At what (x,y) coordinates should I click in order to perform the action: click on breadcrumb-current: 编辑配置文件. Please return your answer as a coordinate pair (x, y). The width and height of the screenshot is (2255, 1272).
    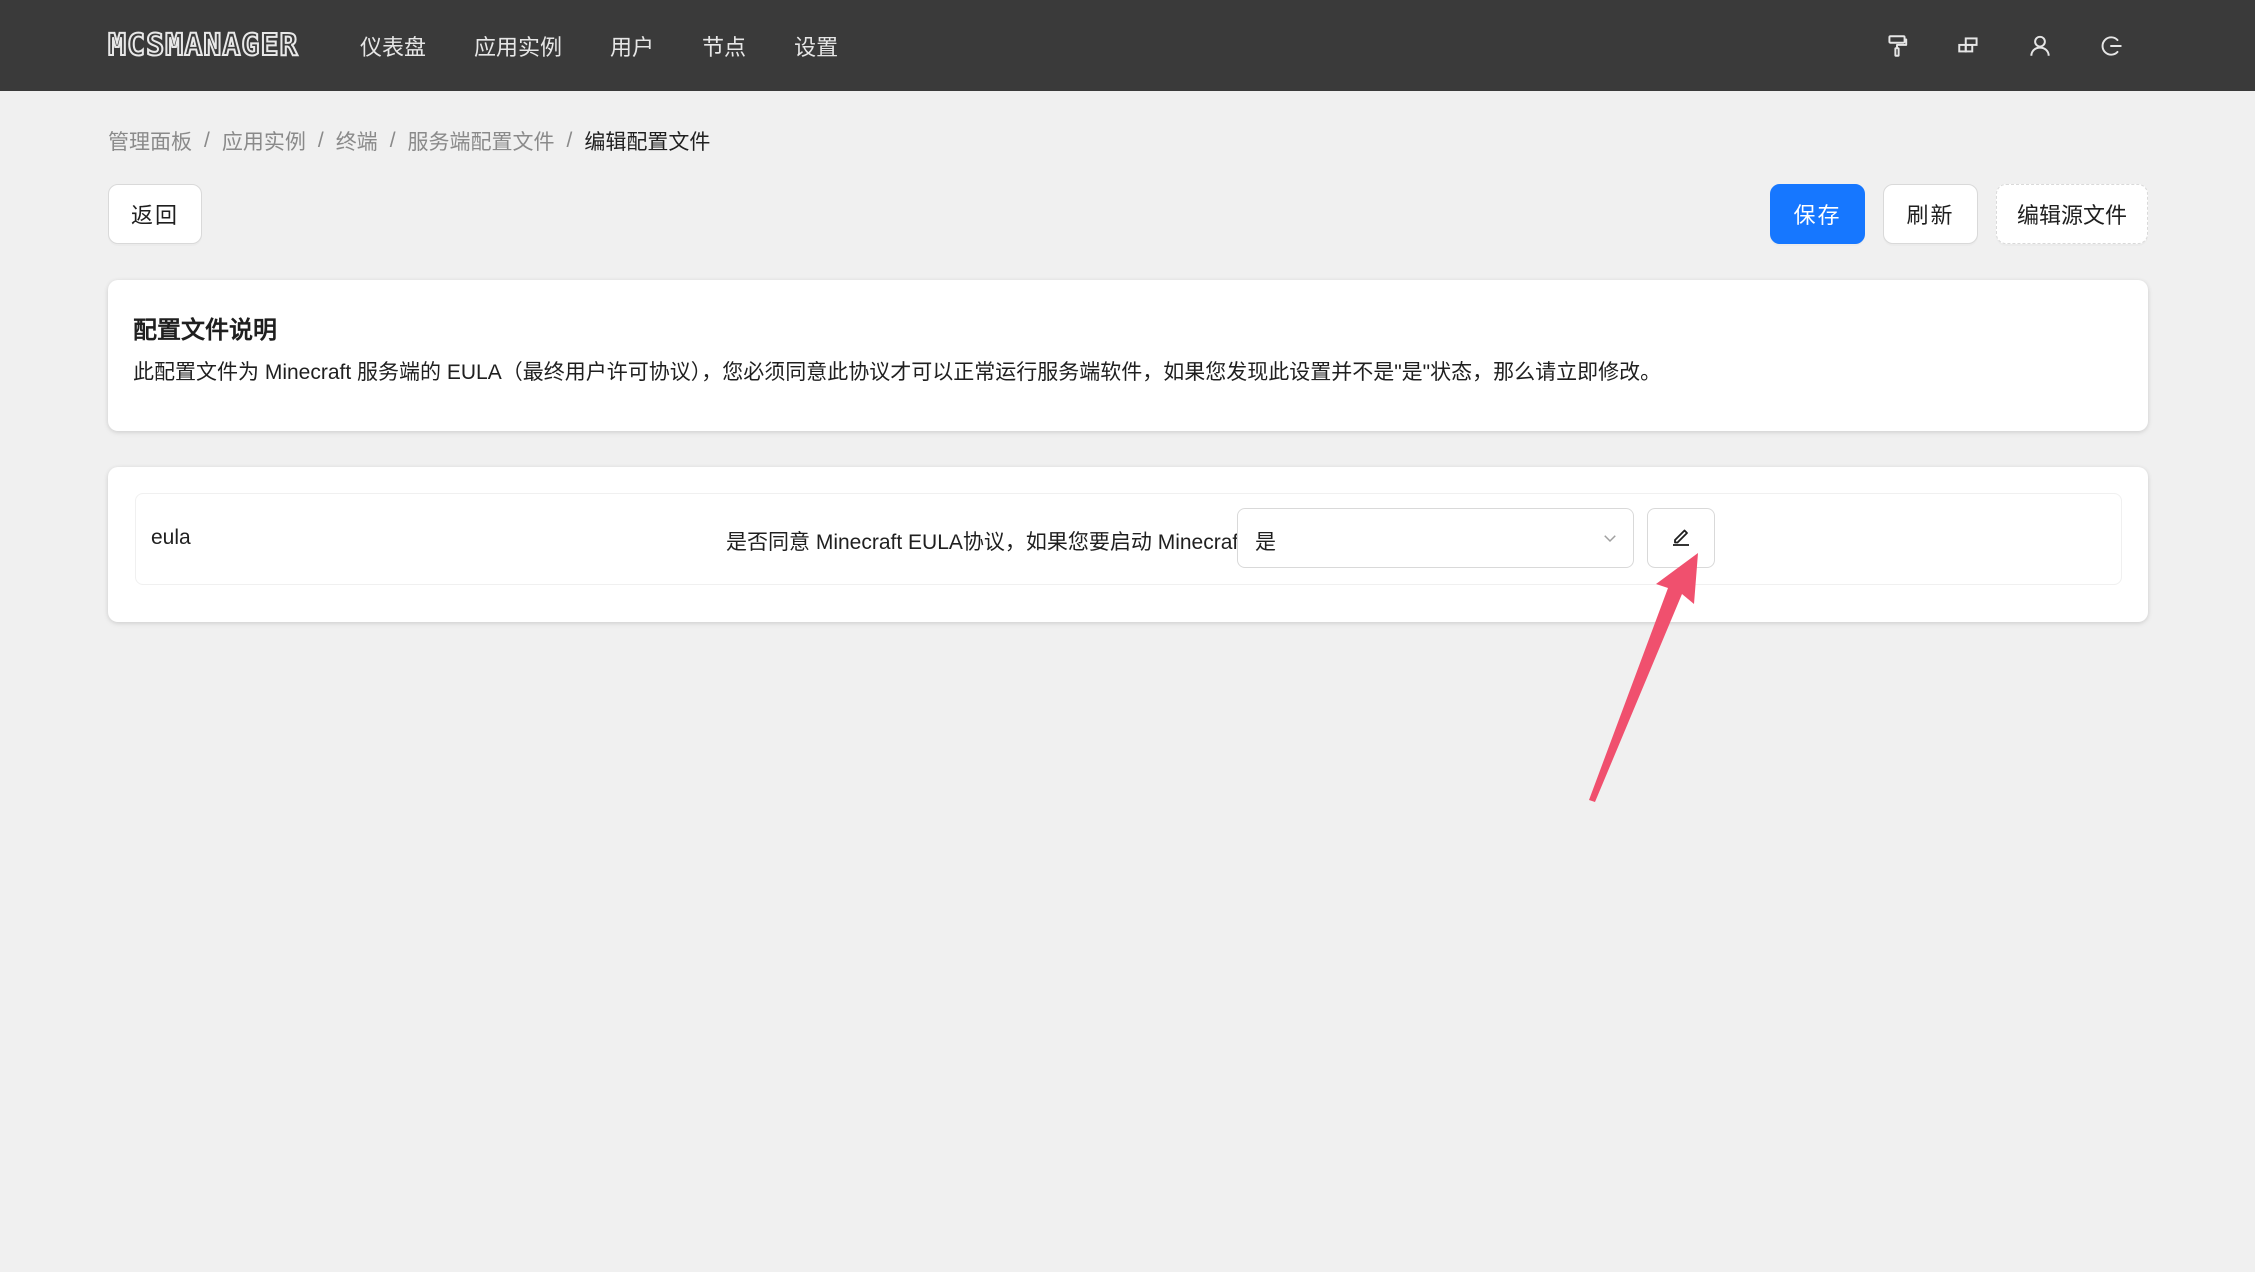
    Looking at the image, I should click on (647, 142).